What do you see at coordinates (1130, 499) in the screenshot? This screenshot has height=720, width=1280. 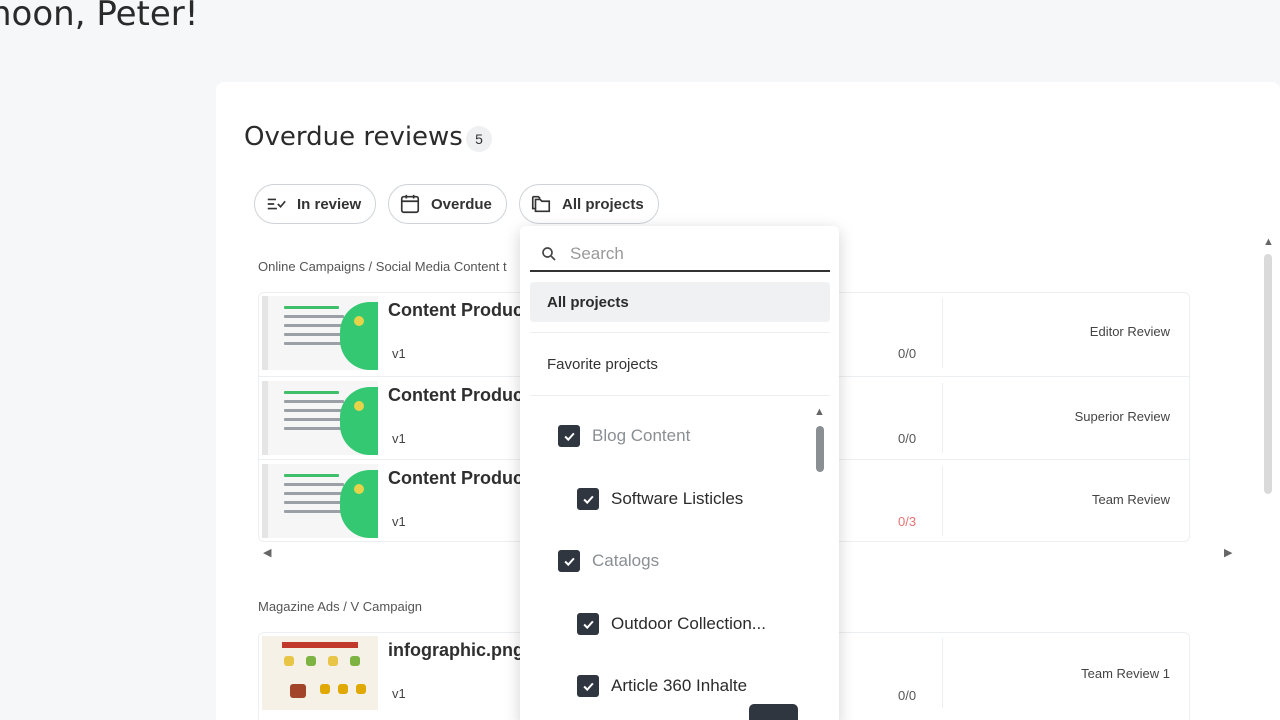 I see `row-stage: Team Review` at bounding box center [1130, 499].